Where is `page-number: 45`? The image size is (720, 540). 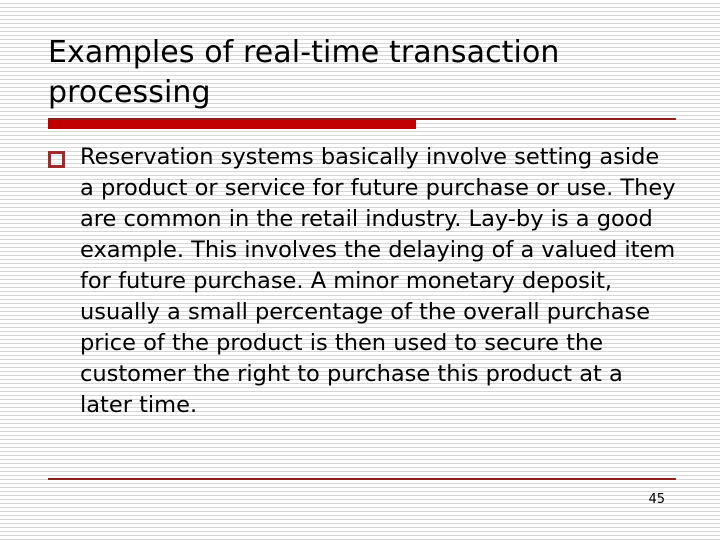 page-number: 45 is located at coordinates (656, 499).